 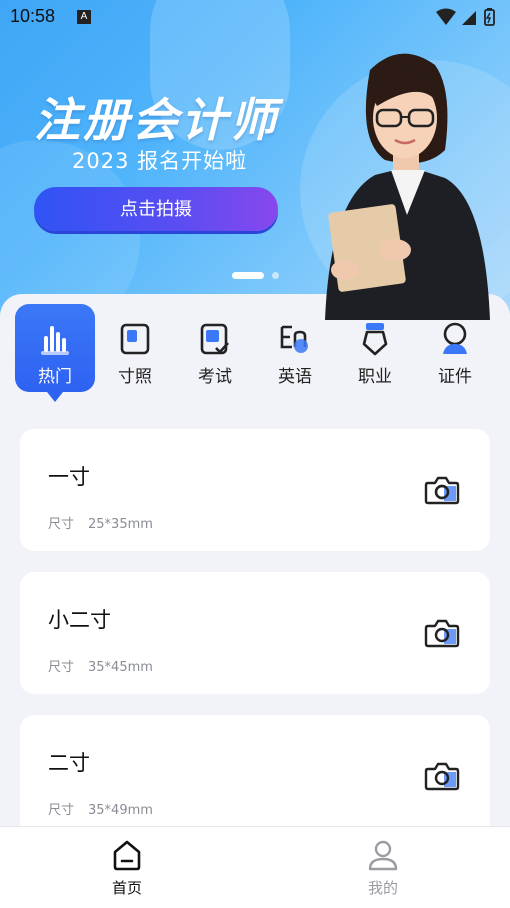 I want to click on nav-home-label: 首页, so click(x=126, y=888).